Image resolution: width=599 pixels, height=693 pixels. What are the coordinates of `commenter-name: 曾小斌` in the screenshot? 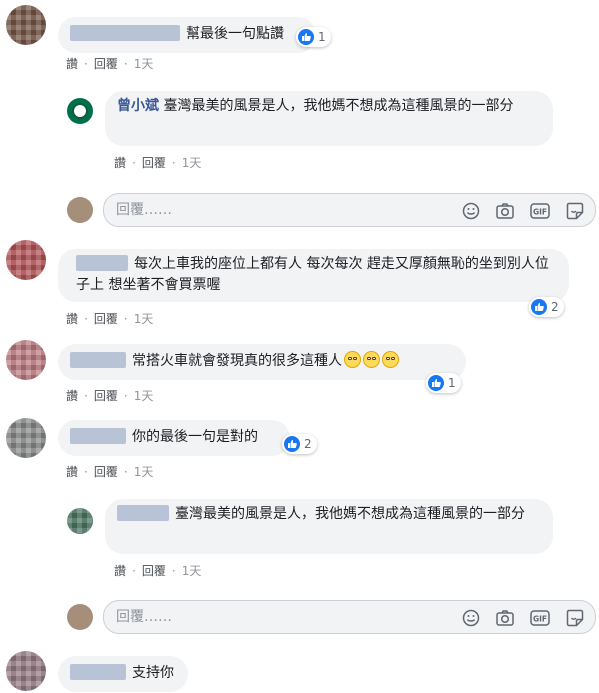 It's located at (138, 106).